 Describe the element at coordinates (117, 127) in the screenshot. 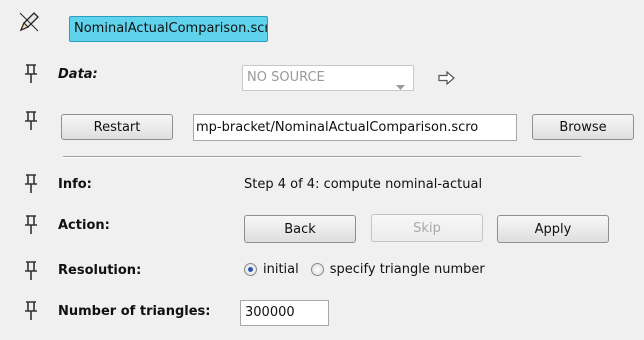

I see `restart-button: Restart` at that location.